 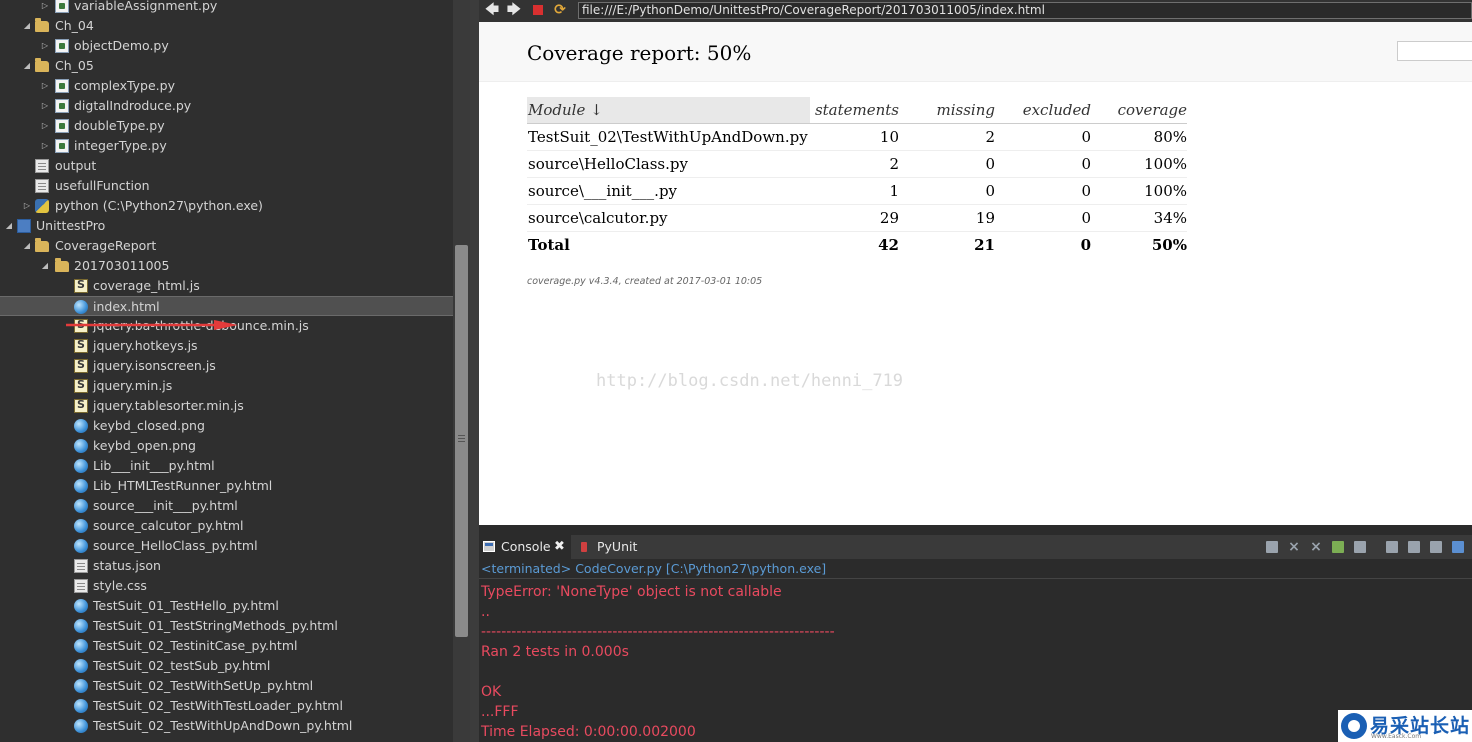 What do you see at coordinates (461, 441) in the screenshot?
I see `scrollbar-thumb` at bounding box center [461, 441].